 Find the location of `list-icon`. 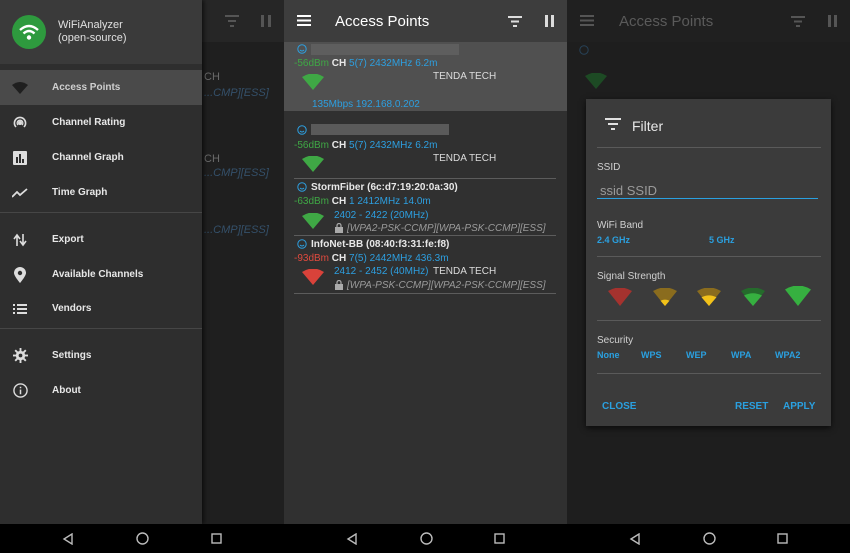

list-icon is located at coordinates (20, 309).